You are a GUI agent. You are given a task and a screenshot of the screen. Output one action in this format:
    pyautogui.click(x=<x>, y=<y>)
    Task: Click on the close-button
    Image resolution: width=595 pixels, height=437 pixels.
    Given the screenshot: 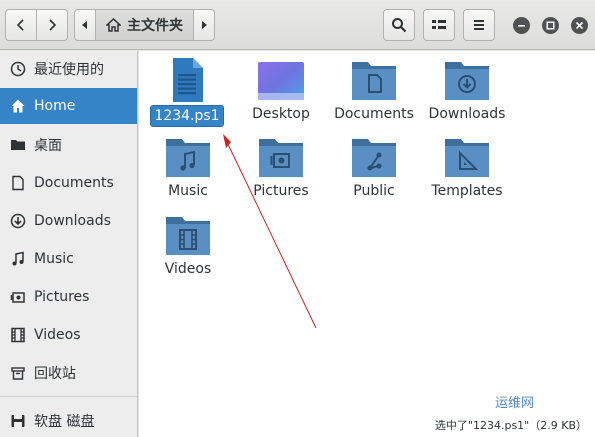 What is the action you would take?
    pyautogui.click(x=579, y=25)
    